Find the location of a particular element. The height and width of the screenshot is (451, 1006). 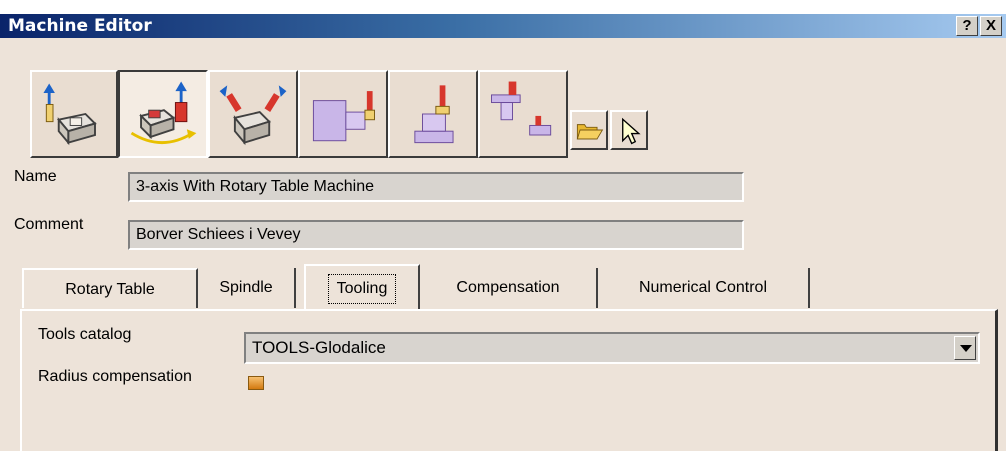

tab-label: Compensation is located at coordinates (508, 287).